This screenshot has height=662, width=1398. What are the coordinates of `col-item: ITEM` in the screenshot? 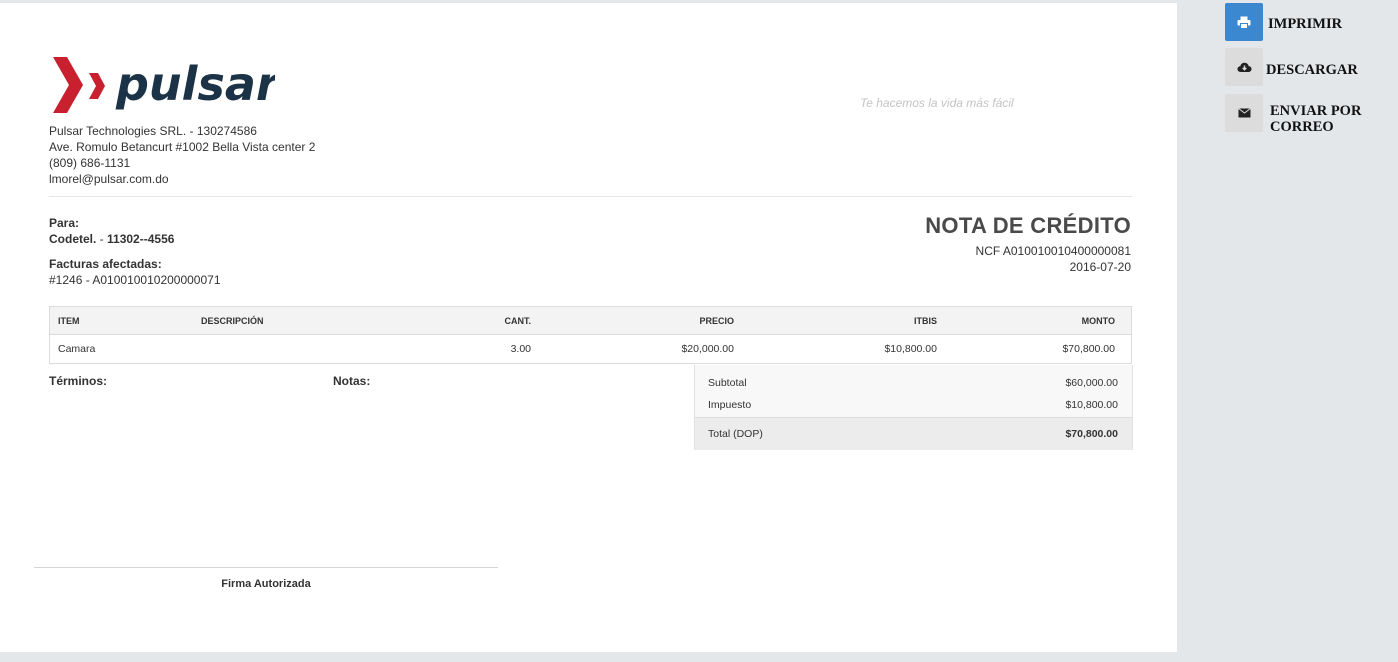 It's located at (121, 320).